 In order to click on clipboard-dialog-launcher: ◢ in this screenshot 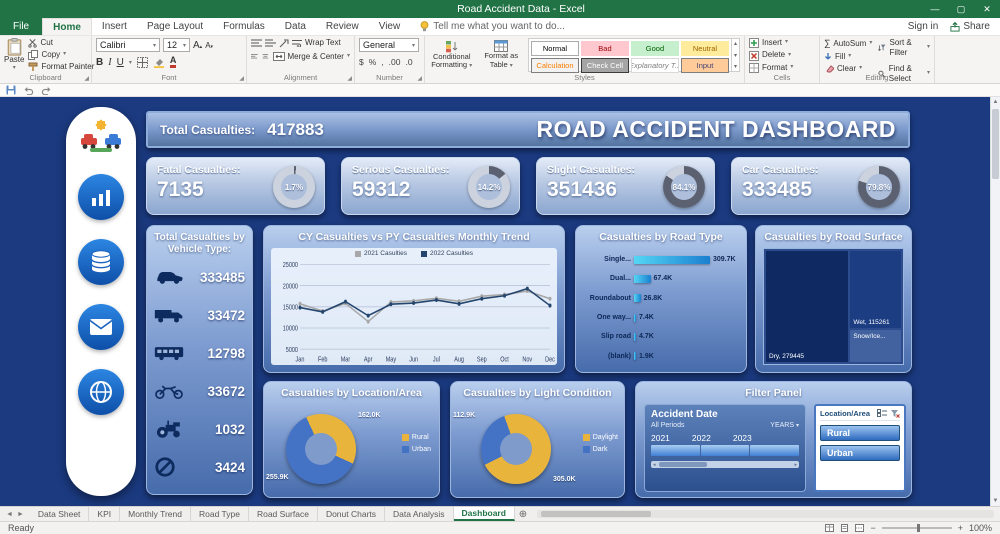, I will do `click(86, 79)`.